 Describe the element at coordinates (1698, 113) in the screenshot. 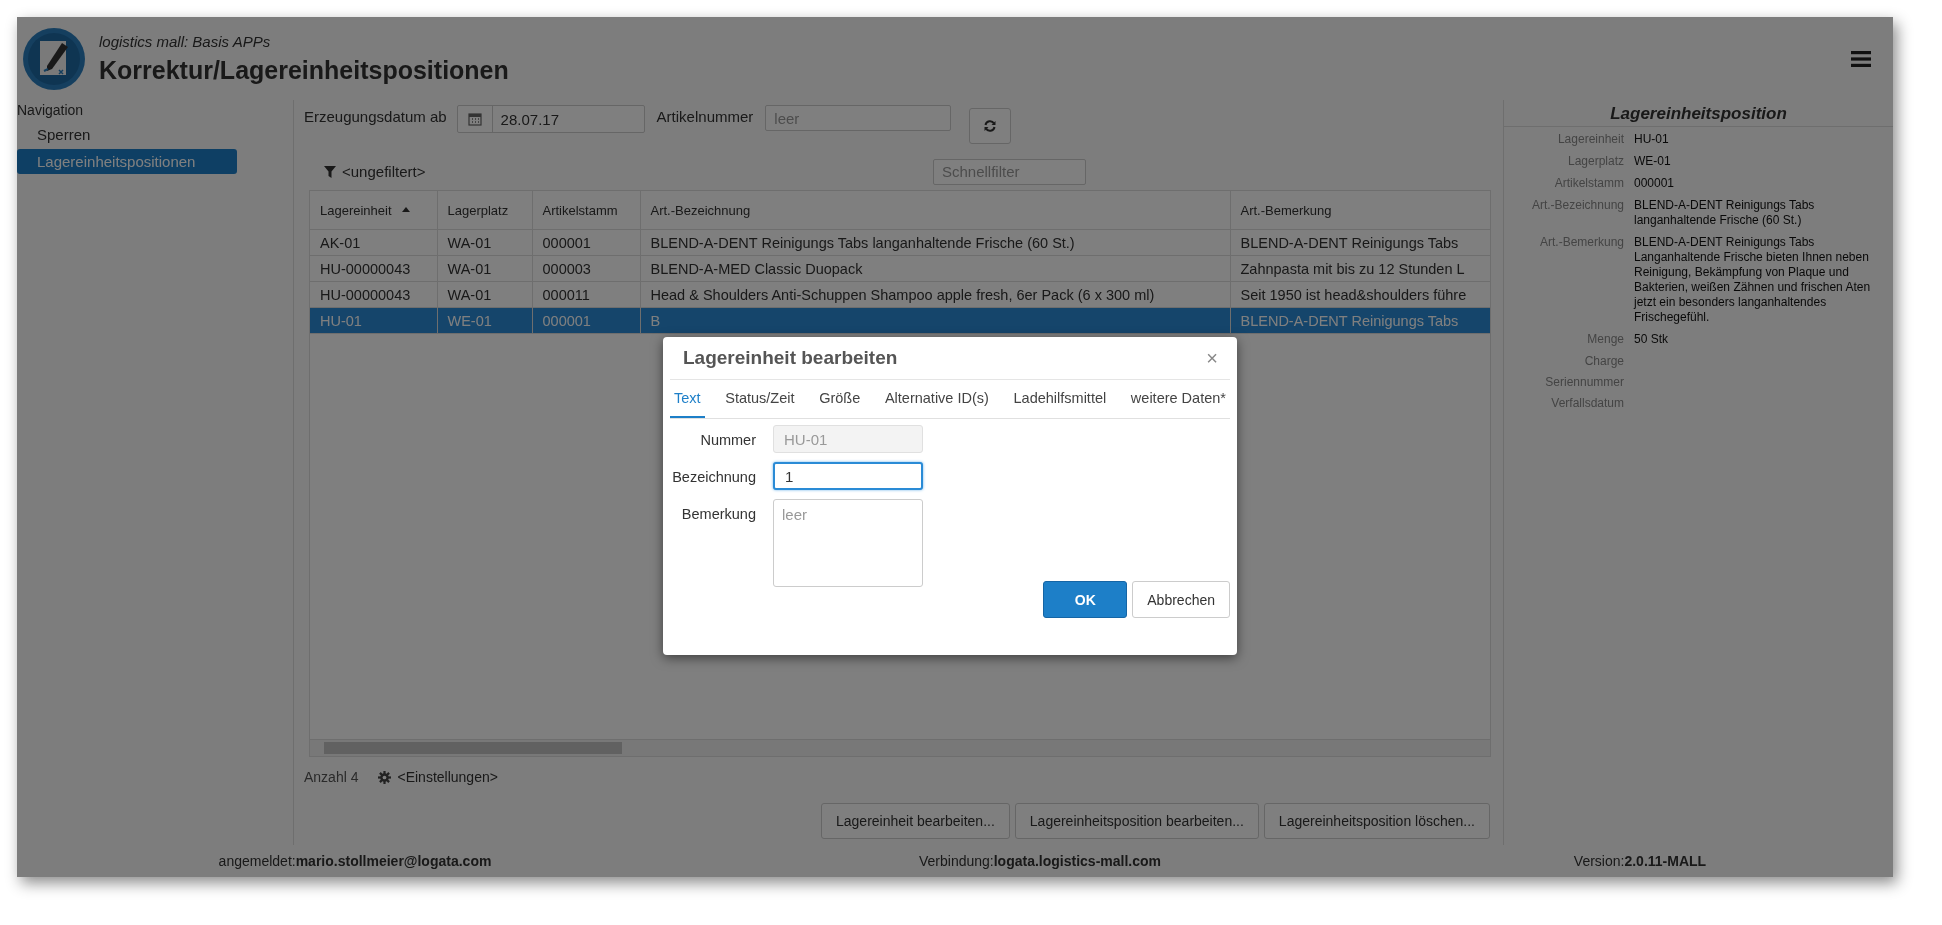

I see `details-title: Lagereinheitsposition` at that location.